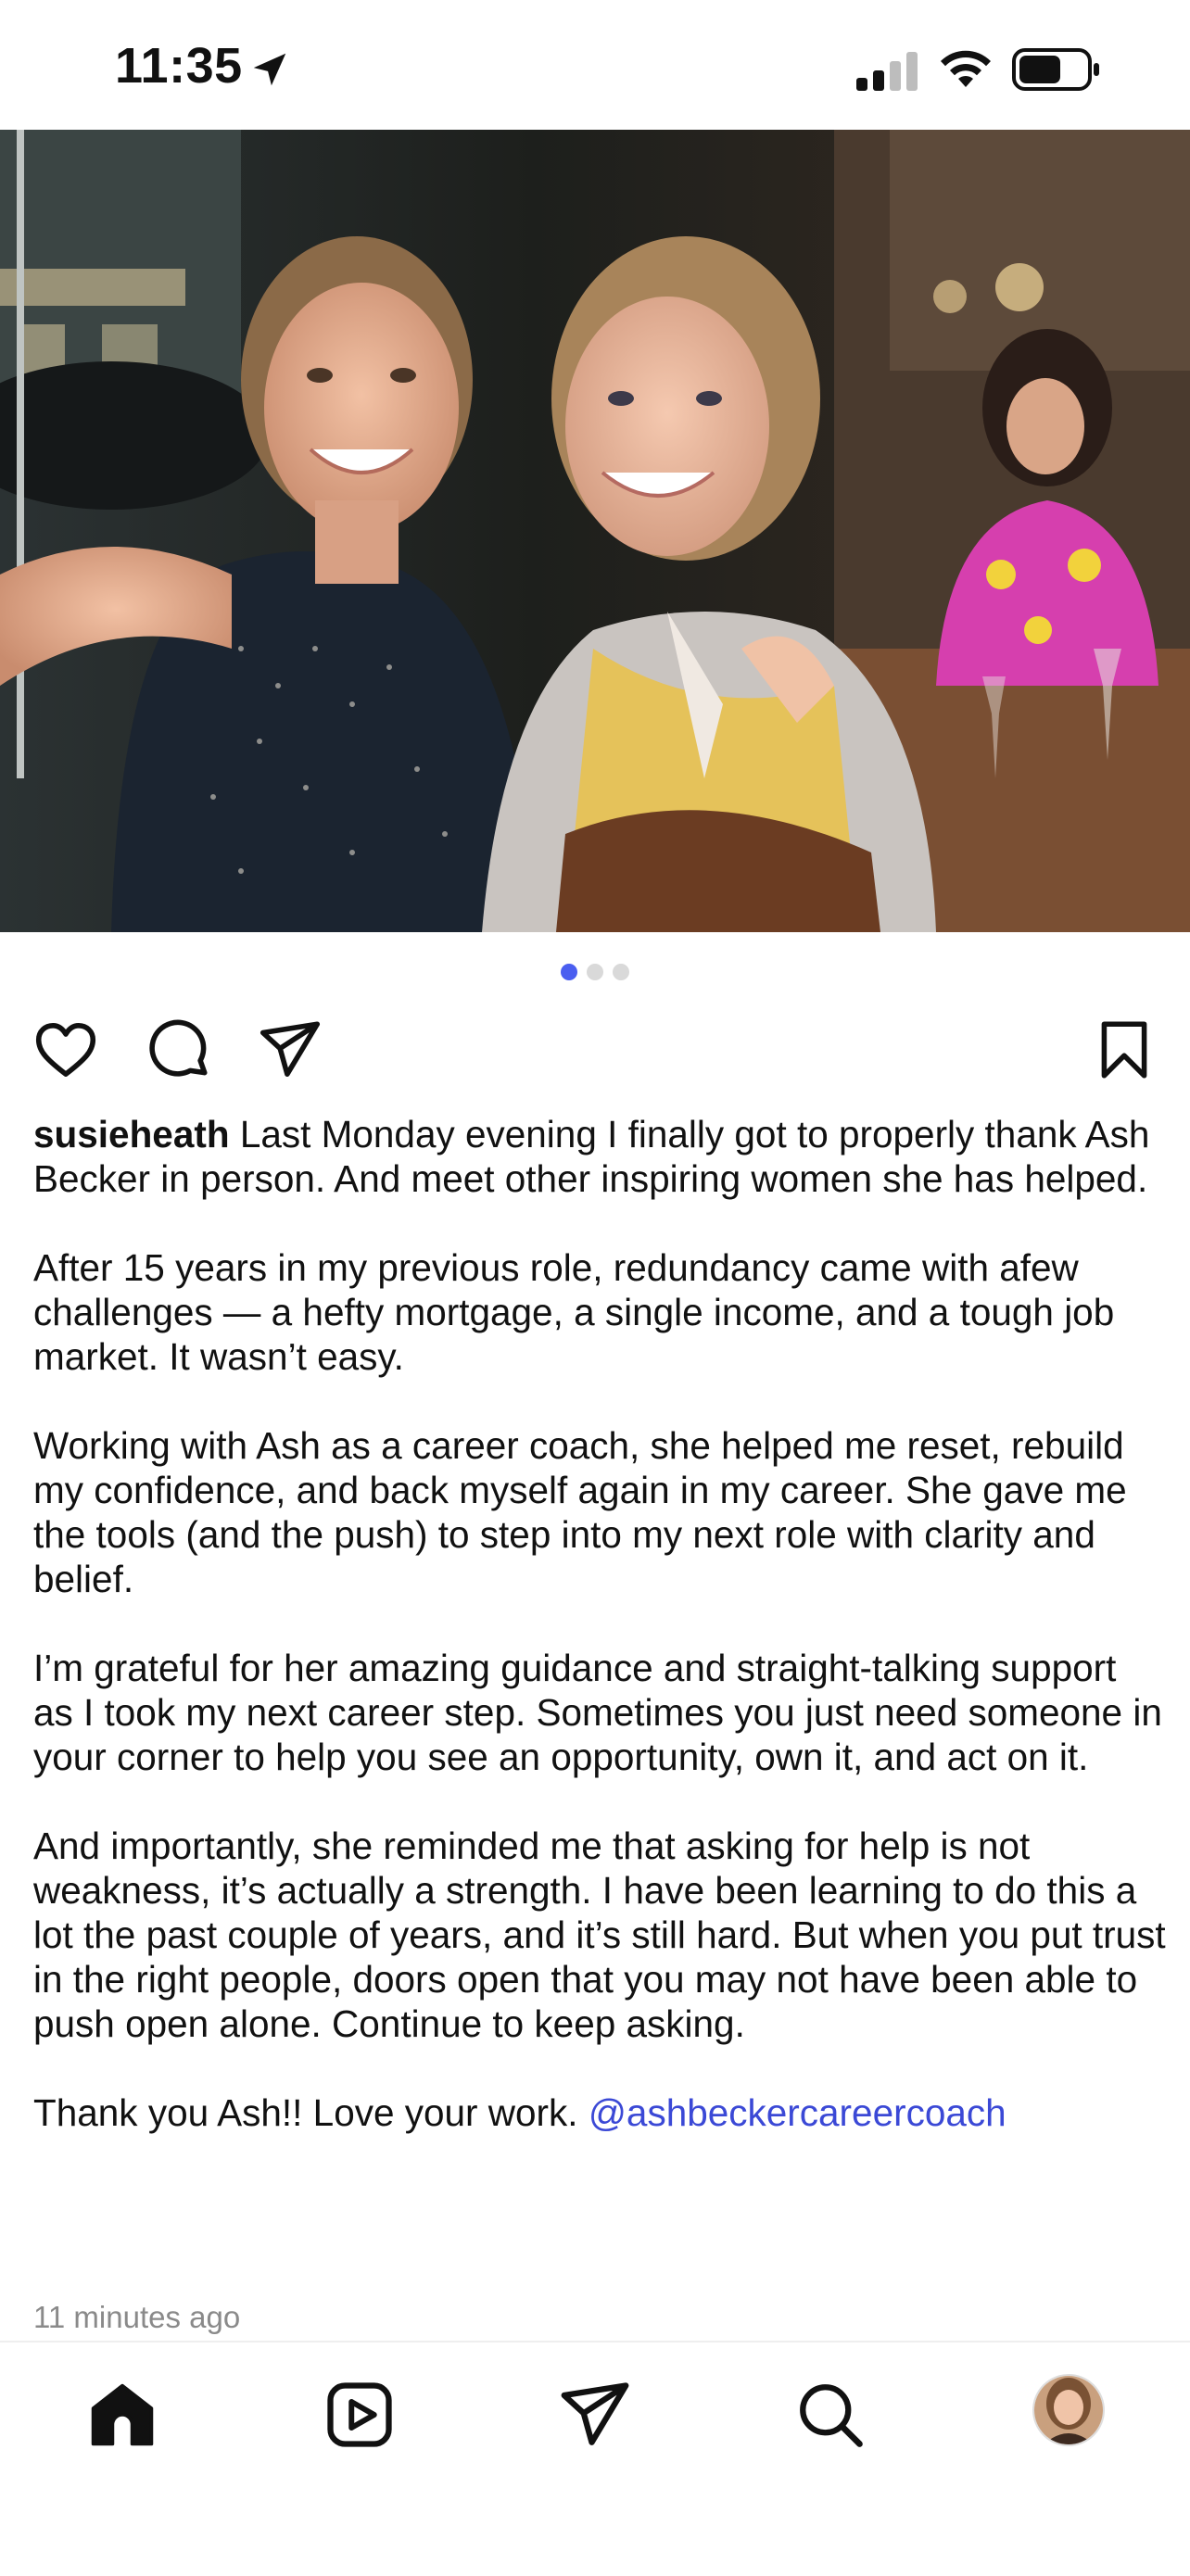  I want to click on post-timestamp: 11 minutes ago, so click(137, 2317).